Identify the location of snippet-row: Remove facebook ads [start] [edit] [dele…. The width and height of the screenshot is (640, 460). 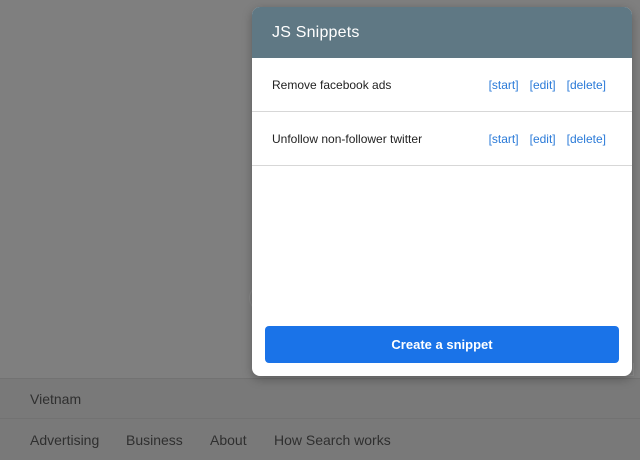
(442, 85).